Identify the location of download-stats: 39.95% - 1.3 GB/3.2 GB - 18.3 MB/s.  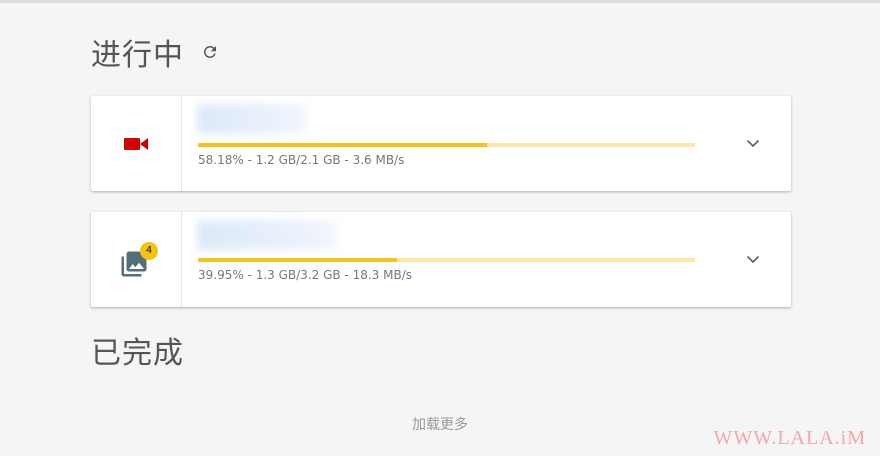
(305, 275).